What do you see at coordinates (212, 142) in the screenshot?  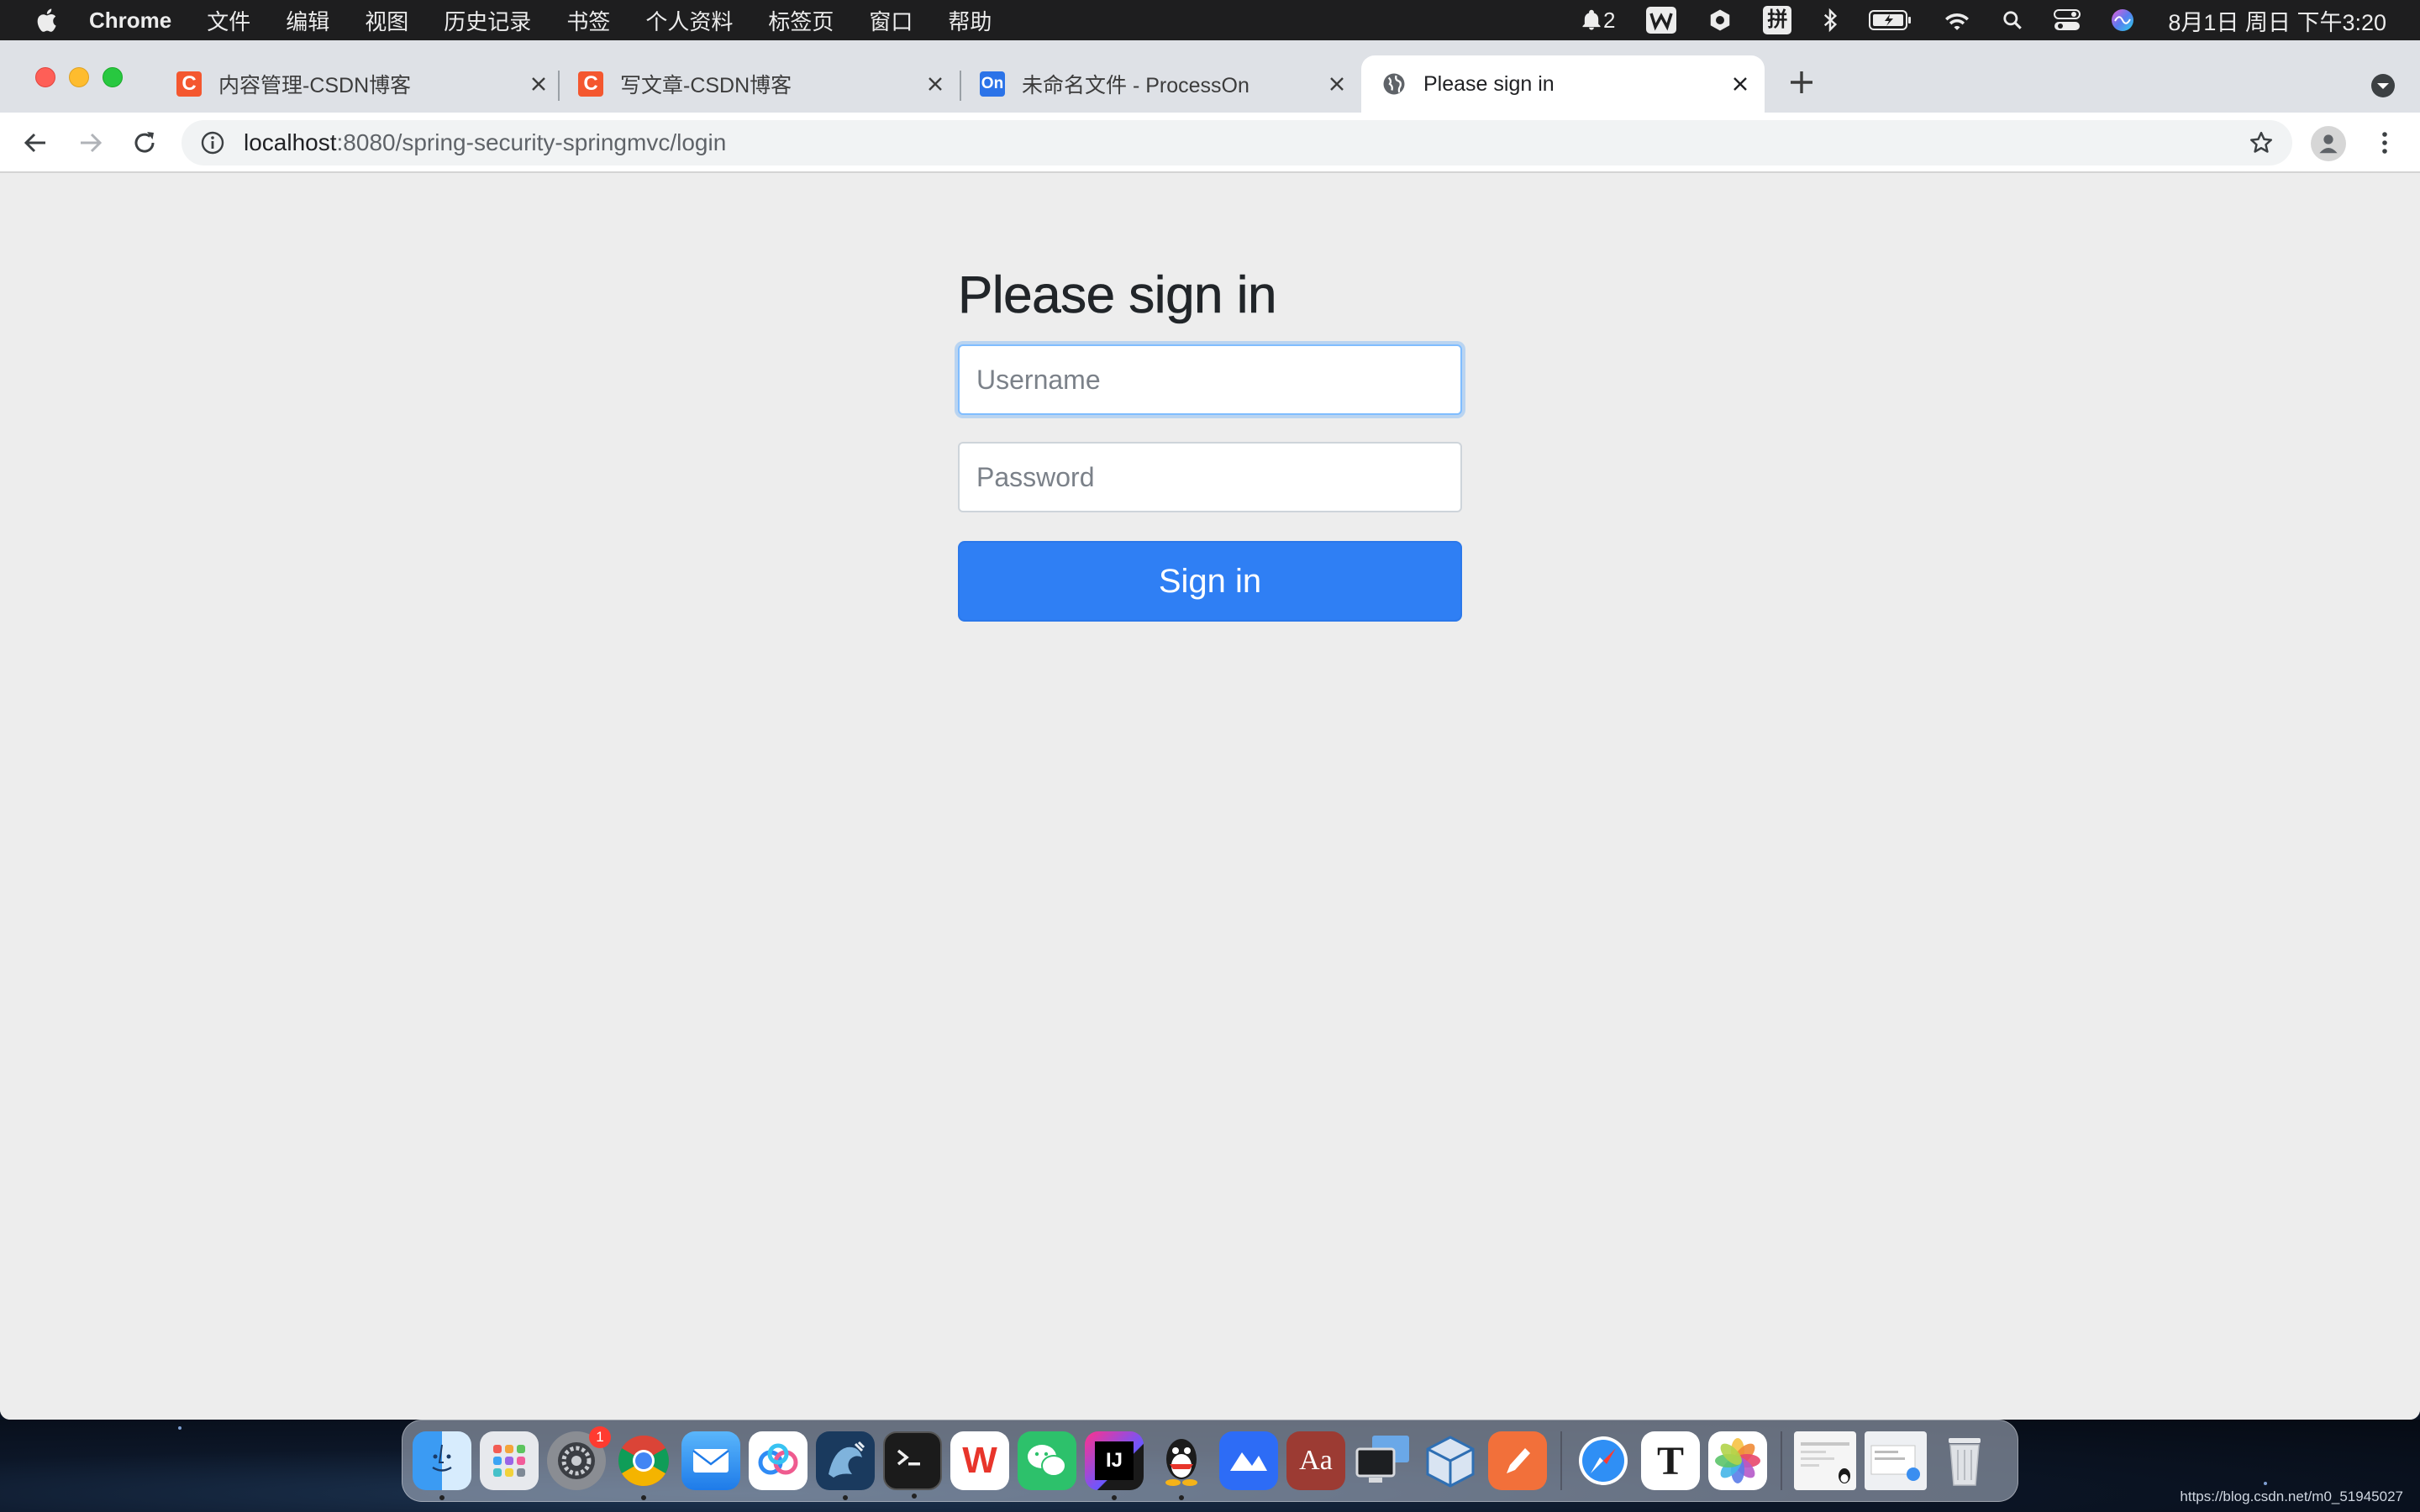 I see `site-info-icon` at bounding box center [212, 142].